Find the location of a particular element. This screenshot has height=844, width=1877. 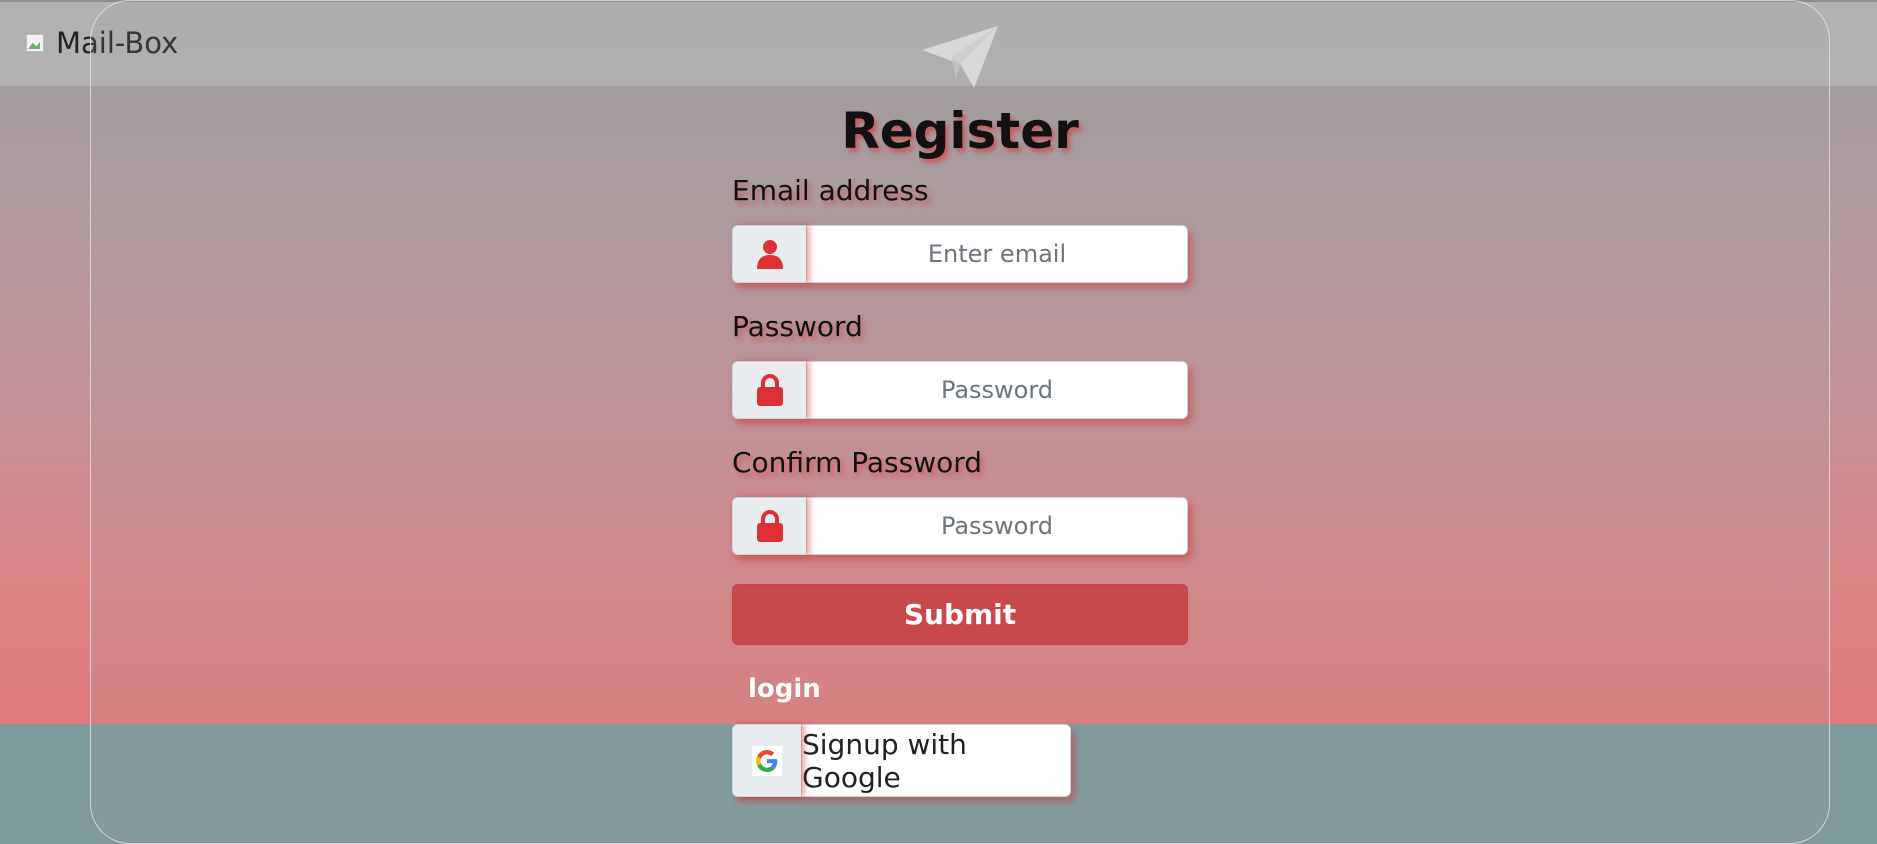

confirm-password-input is located at coordinates (997, 526).